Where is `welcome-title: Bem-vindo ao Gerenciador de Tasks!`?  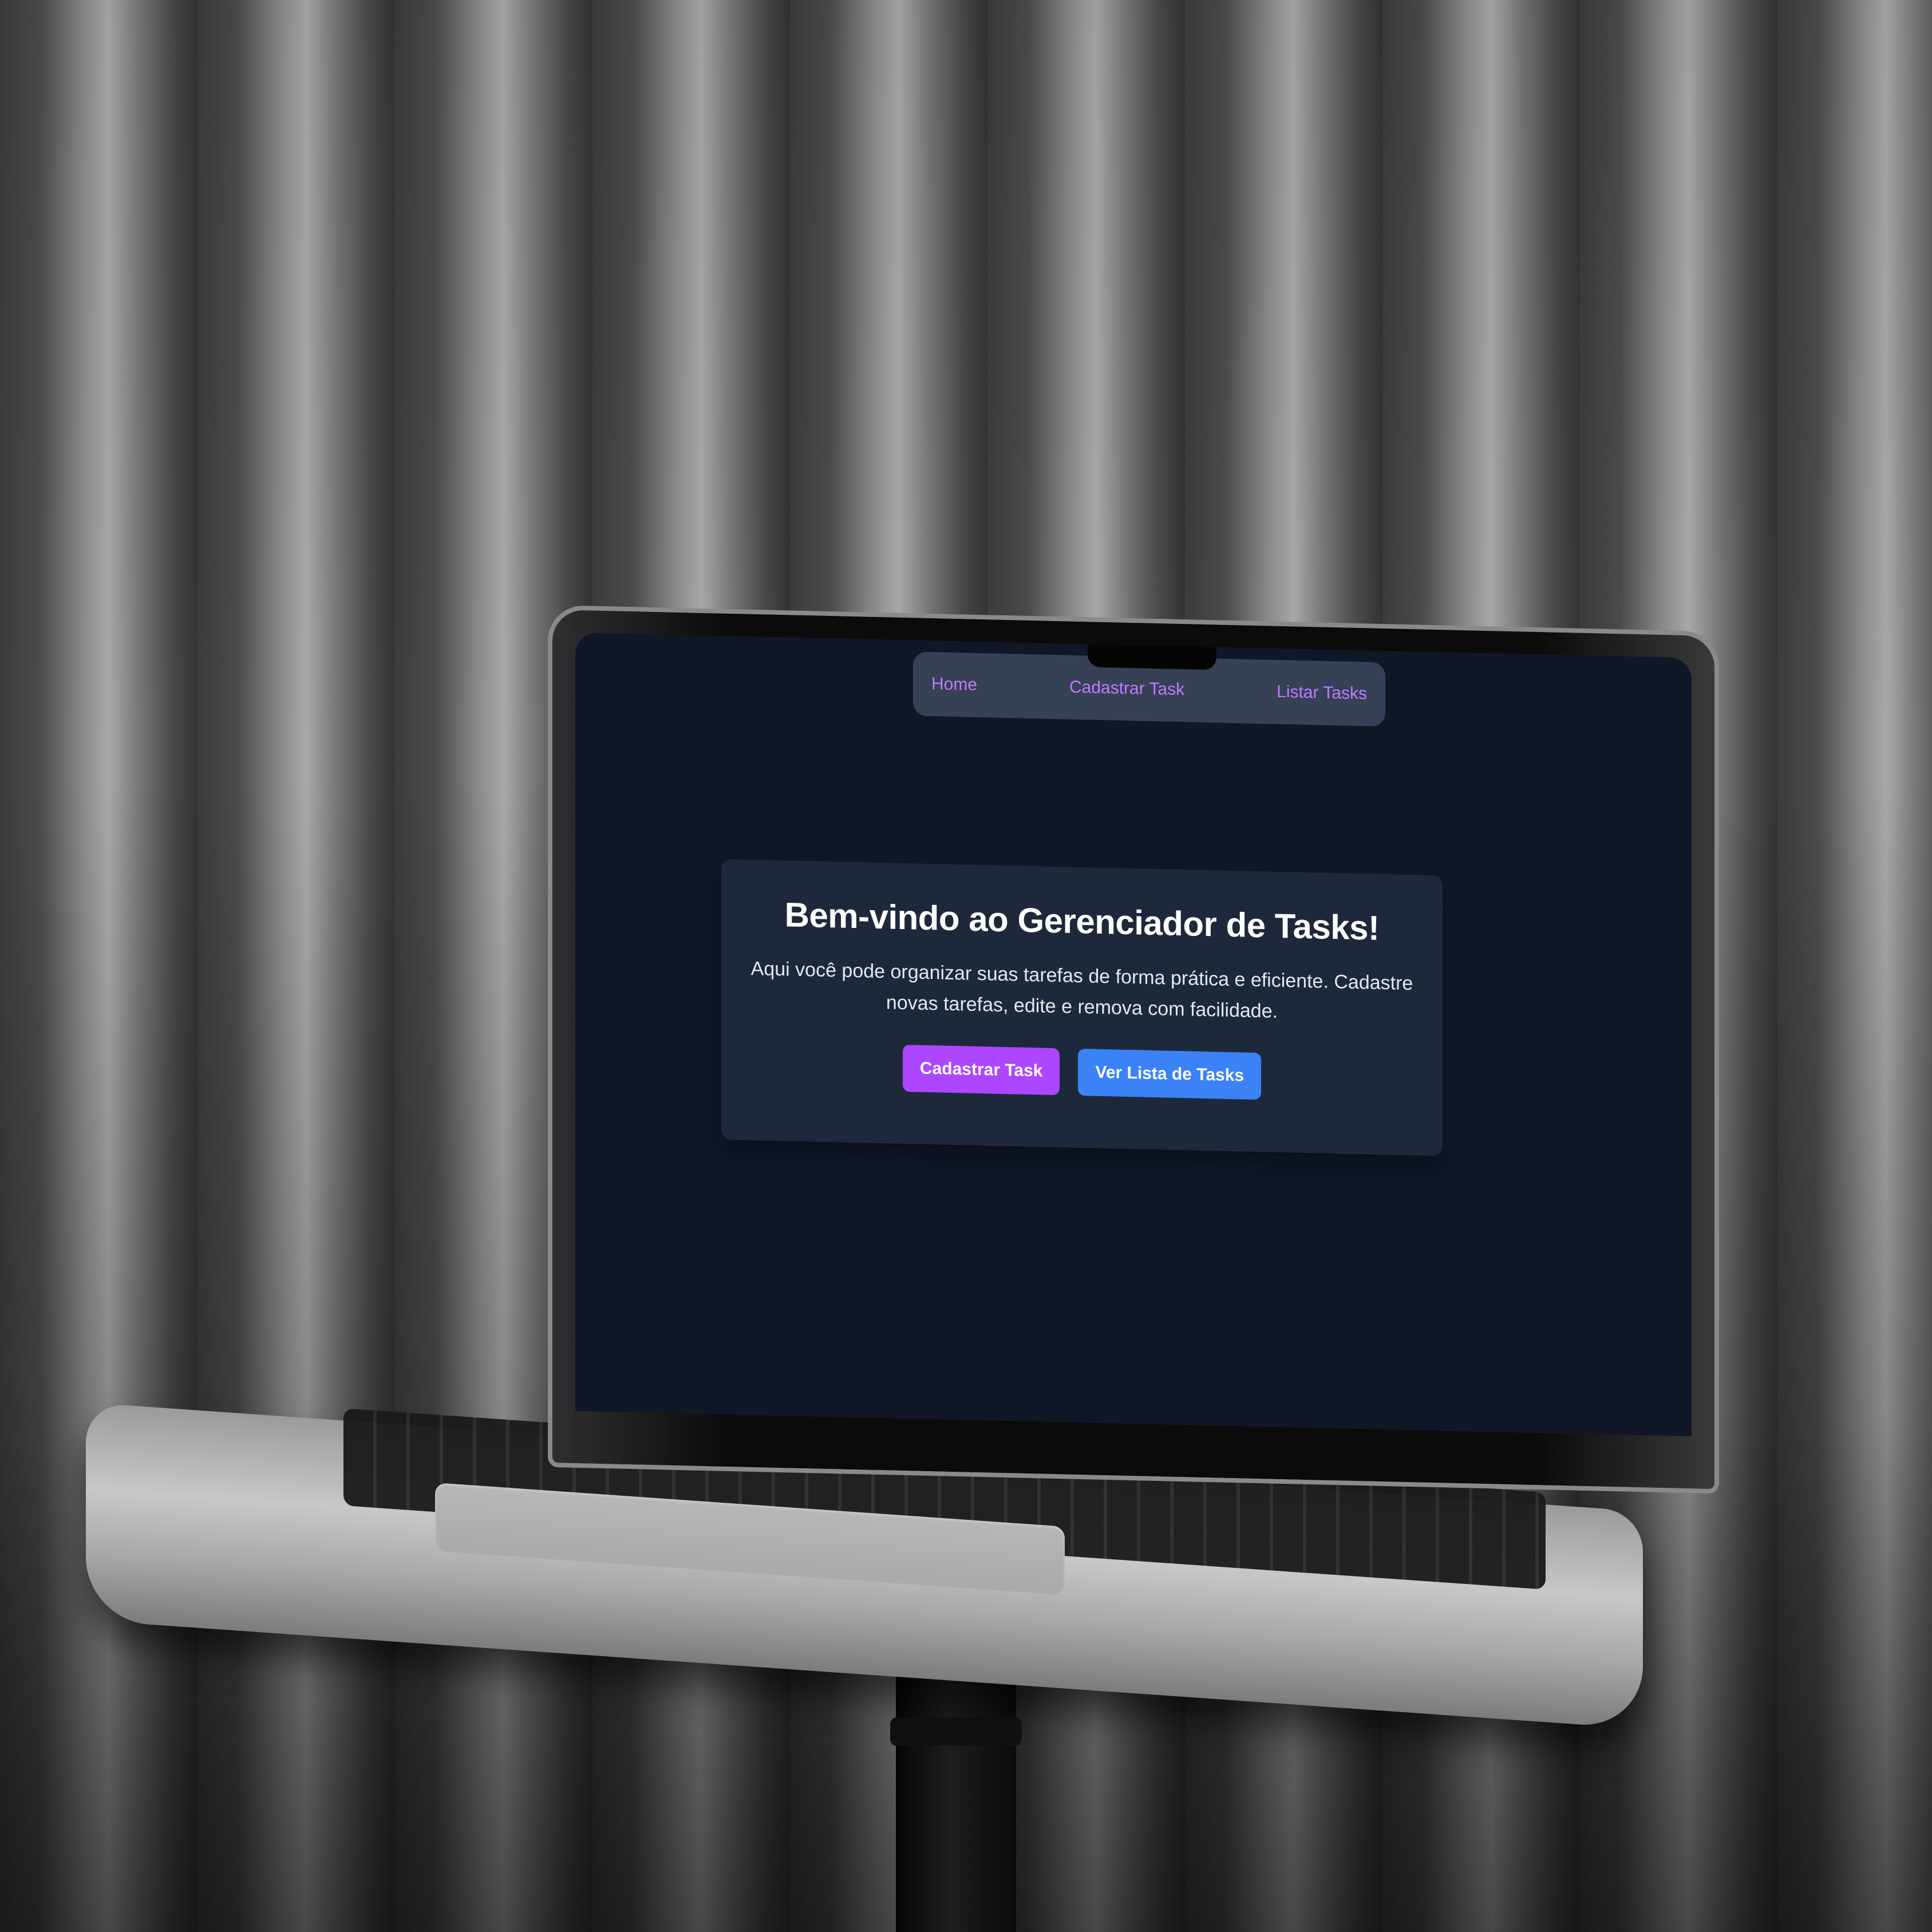 welcome-title: Bem-vindo ao Gerenciador de Tasks! is located at coordinates (1082, 921).